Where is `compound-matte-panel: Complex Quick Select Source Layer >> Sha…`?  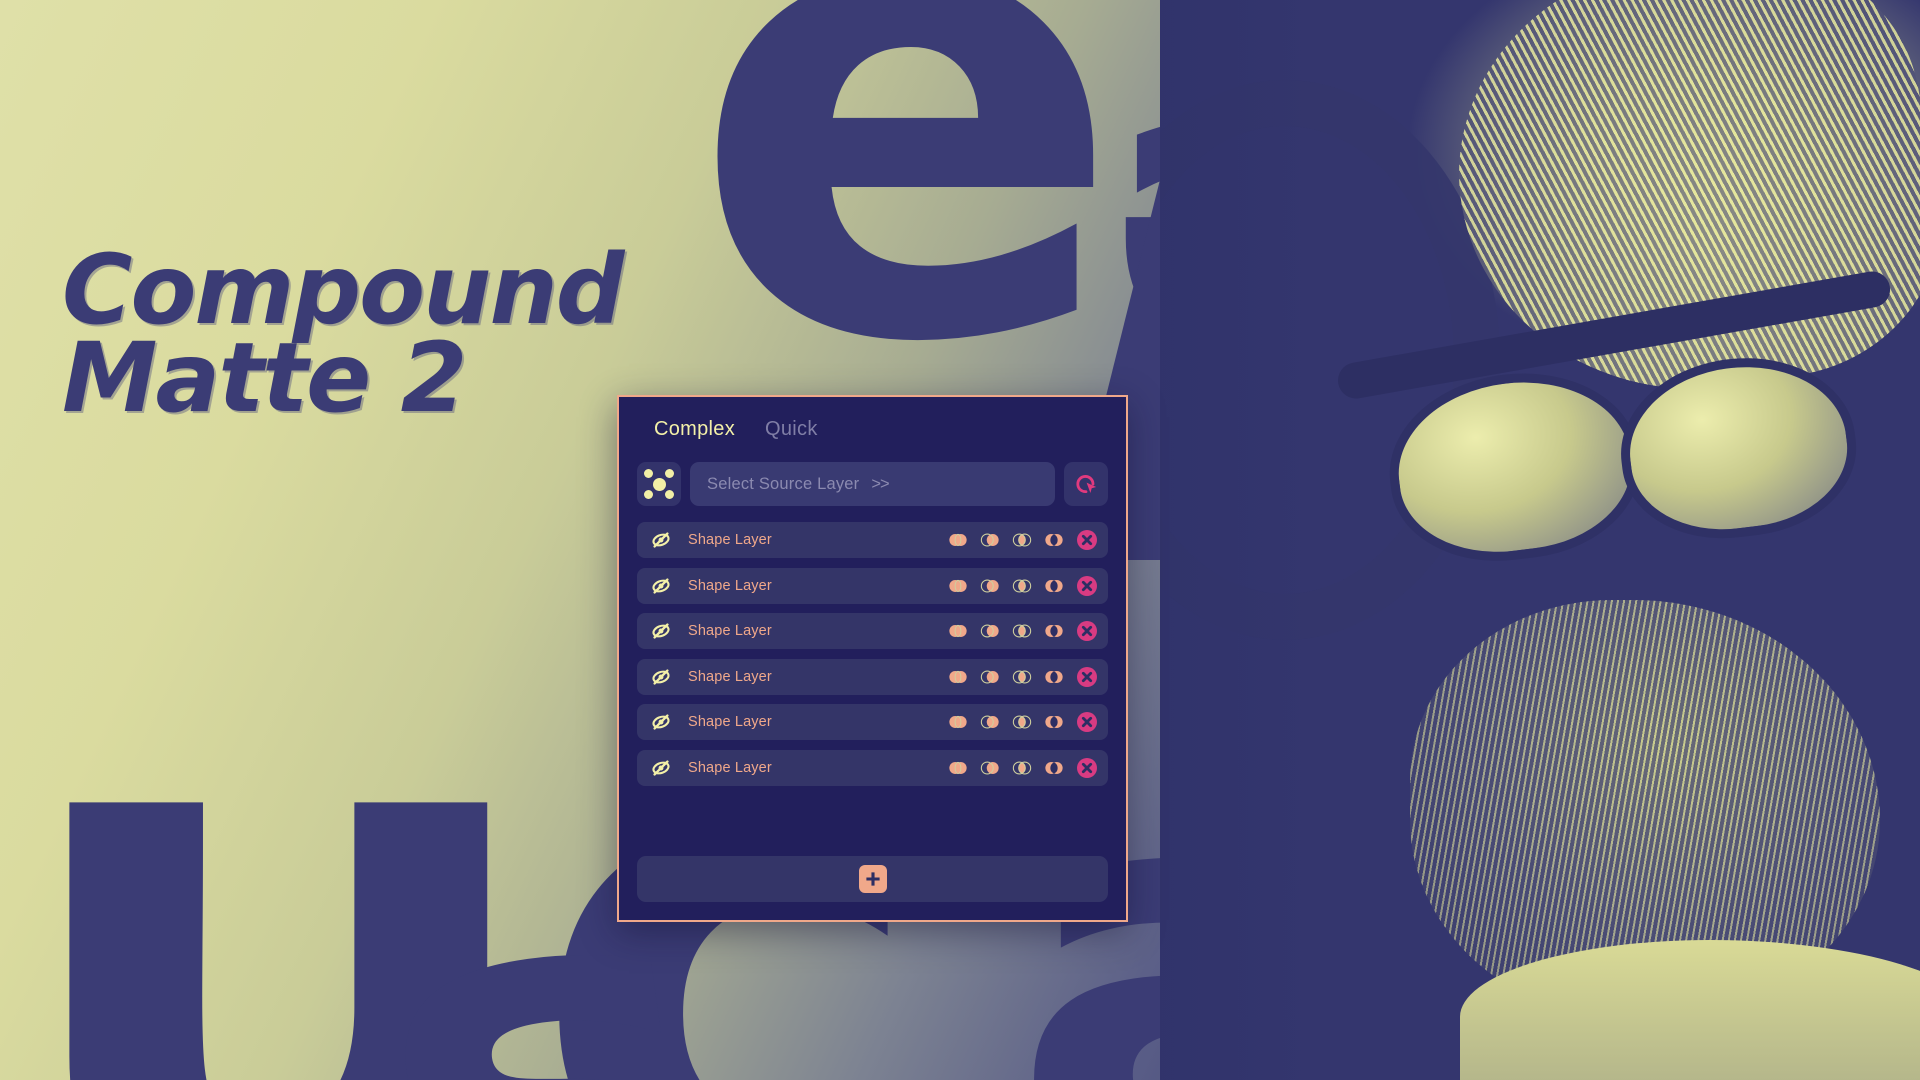 compound-matte-panel: Complex Quick Select Source Layer >> Sha… is located at coordinates (872, 658).